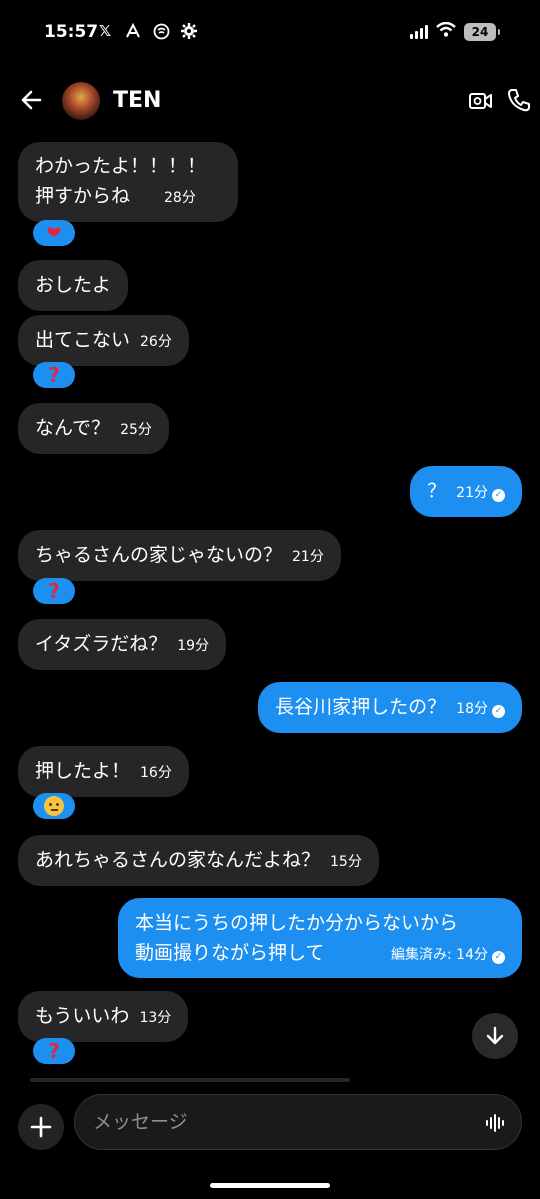 This screenshot has height=1199, width=540. What do you see at coordinates (137, 100) in the screenshot?
I see `chat-title: TEN` at bounding box center [137, 100].